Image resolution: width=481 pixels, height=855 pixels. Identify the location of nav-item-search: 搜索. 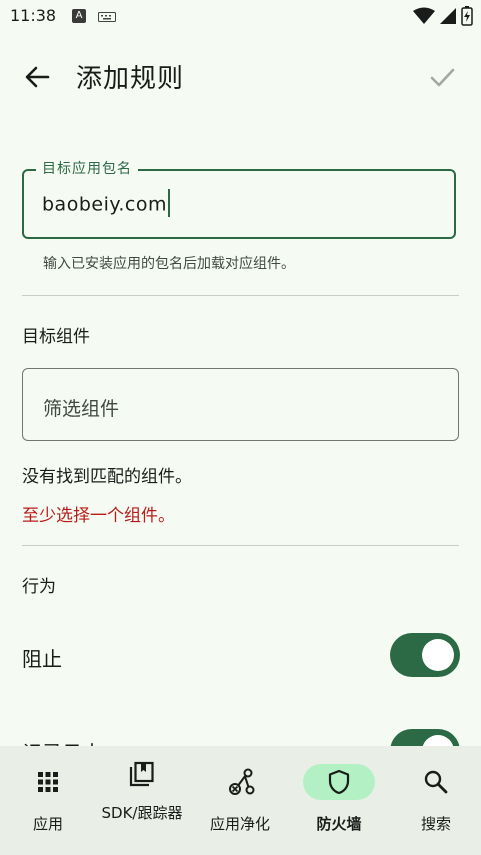
(434, 800).